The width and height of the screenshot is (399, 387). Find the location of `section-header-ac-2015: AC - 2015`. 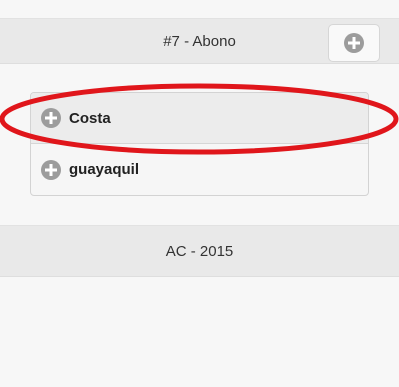

section-header-ac-2015: AC - 2015 is located at coordinates (199, 251).